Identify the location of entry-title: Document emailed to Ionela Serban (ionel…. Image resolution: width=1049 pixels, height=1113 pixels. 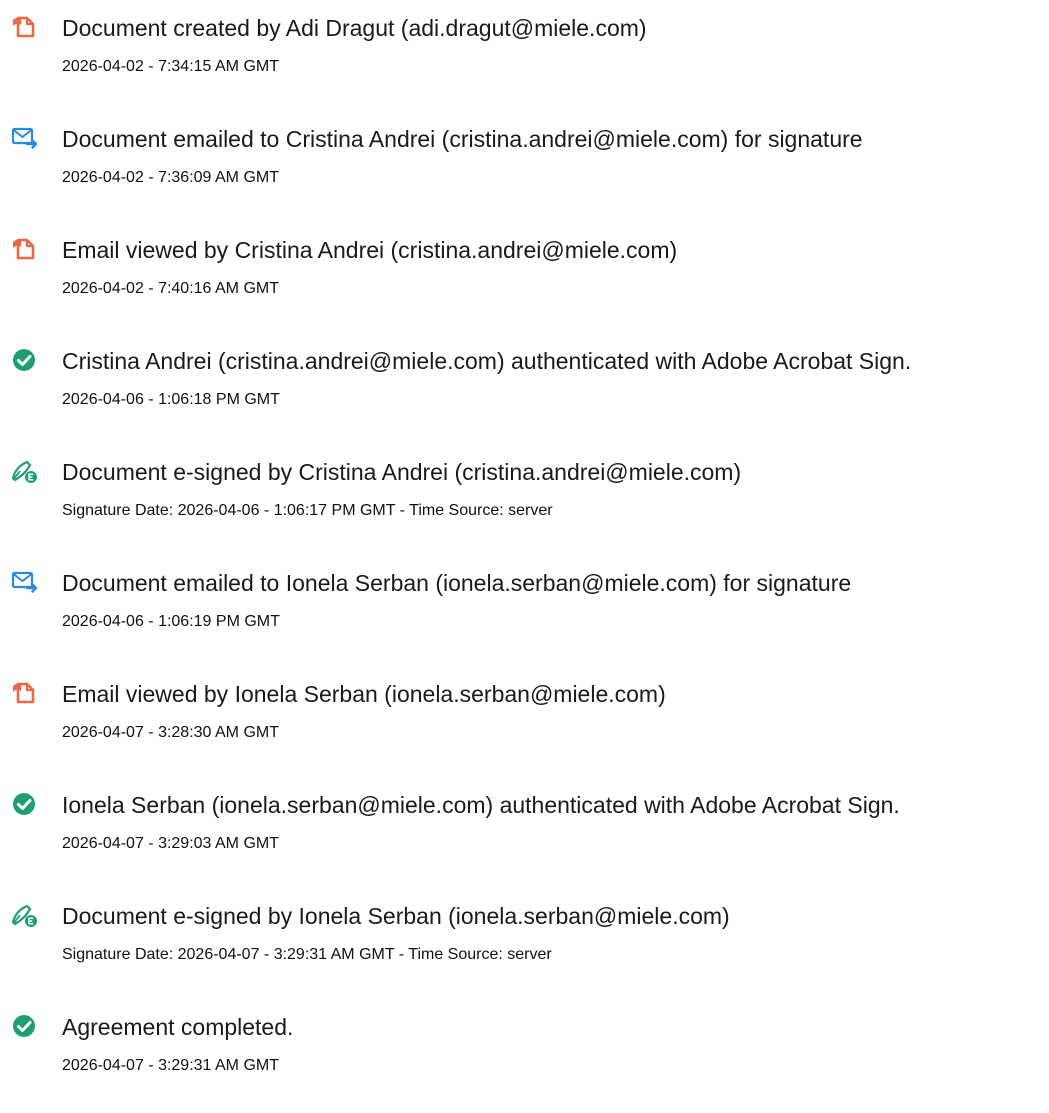
(457, 583).